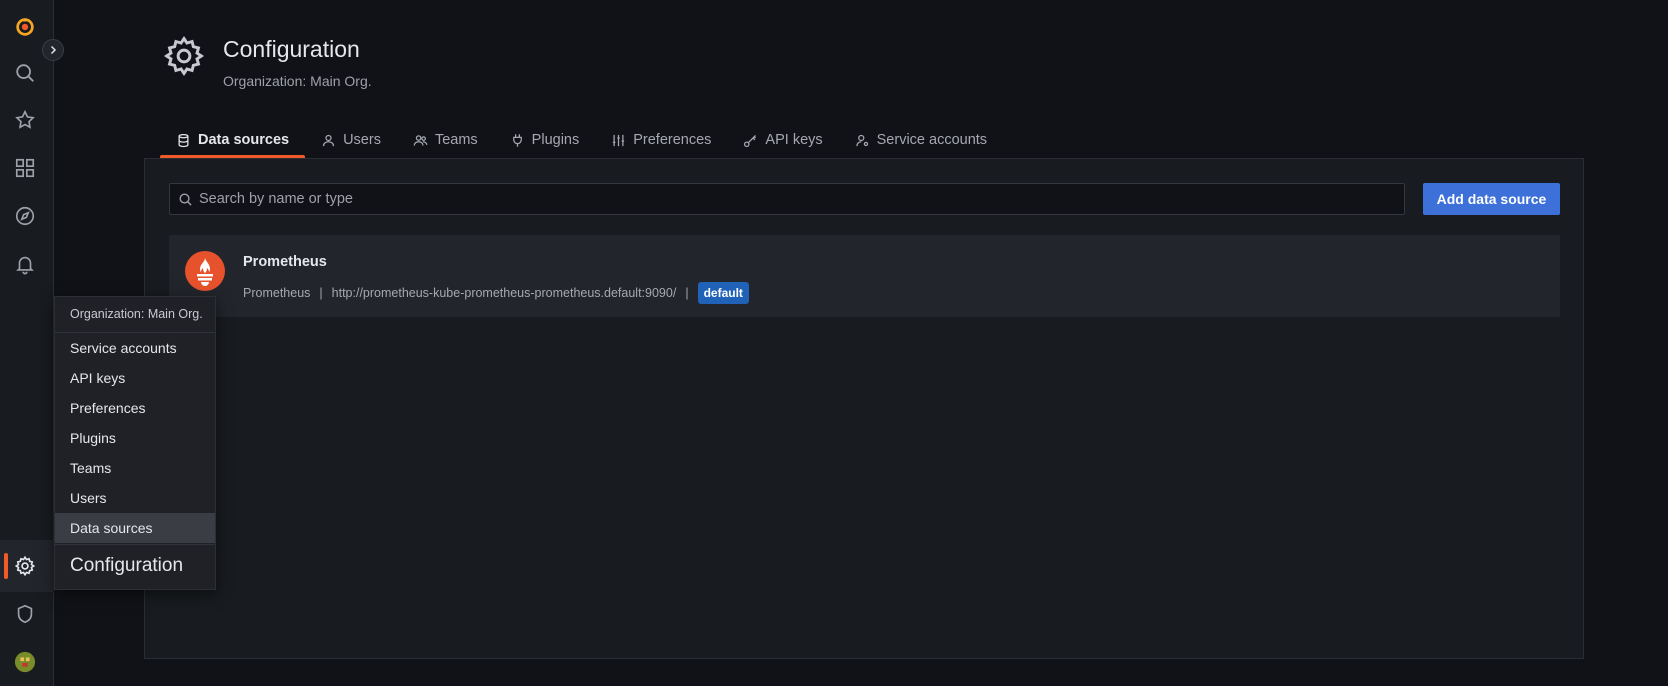 The width and height of the screenshot is (1668, 686). What do you see at coordinates (27, 343) in the screenshot?
I see `sidebar` at bounding box center [27, 343].